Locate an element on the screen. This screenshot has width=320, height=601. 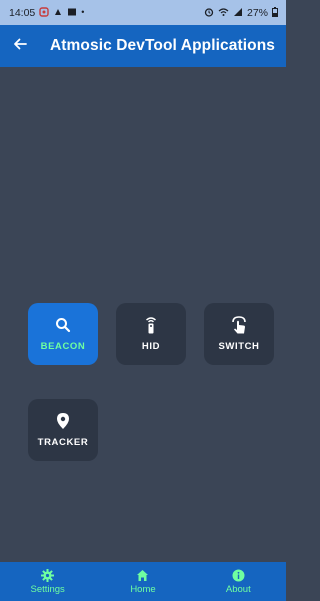
battery-icon is located at coordinates (275, 12).